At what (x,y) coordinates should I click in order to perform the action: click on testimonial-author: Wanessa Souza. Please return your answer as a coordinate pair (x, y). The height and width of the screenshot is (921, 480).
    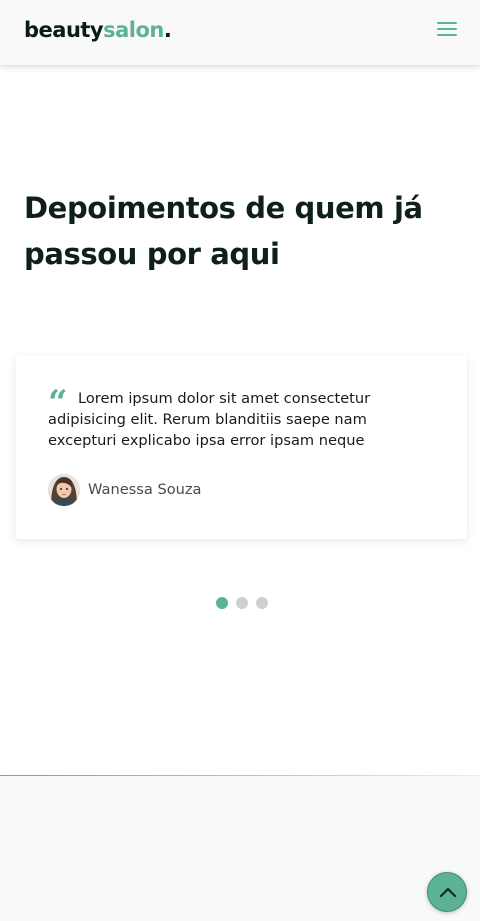
    Looking at the image, I should click on (198, 491).